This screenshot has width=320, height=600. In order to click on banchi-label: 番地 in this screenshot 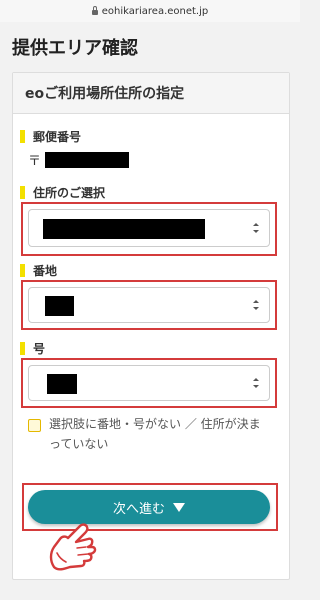, I will do `click(38, 270)`.